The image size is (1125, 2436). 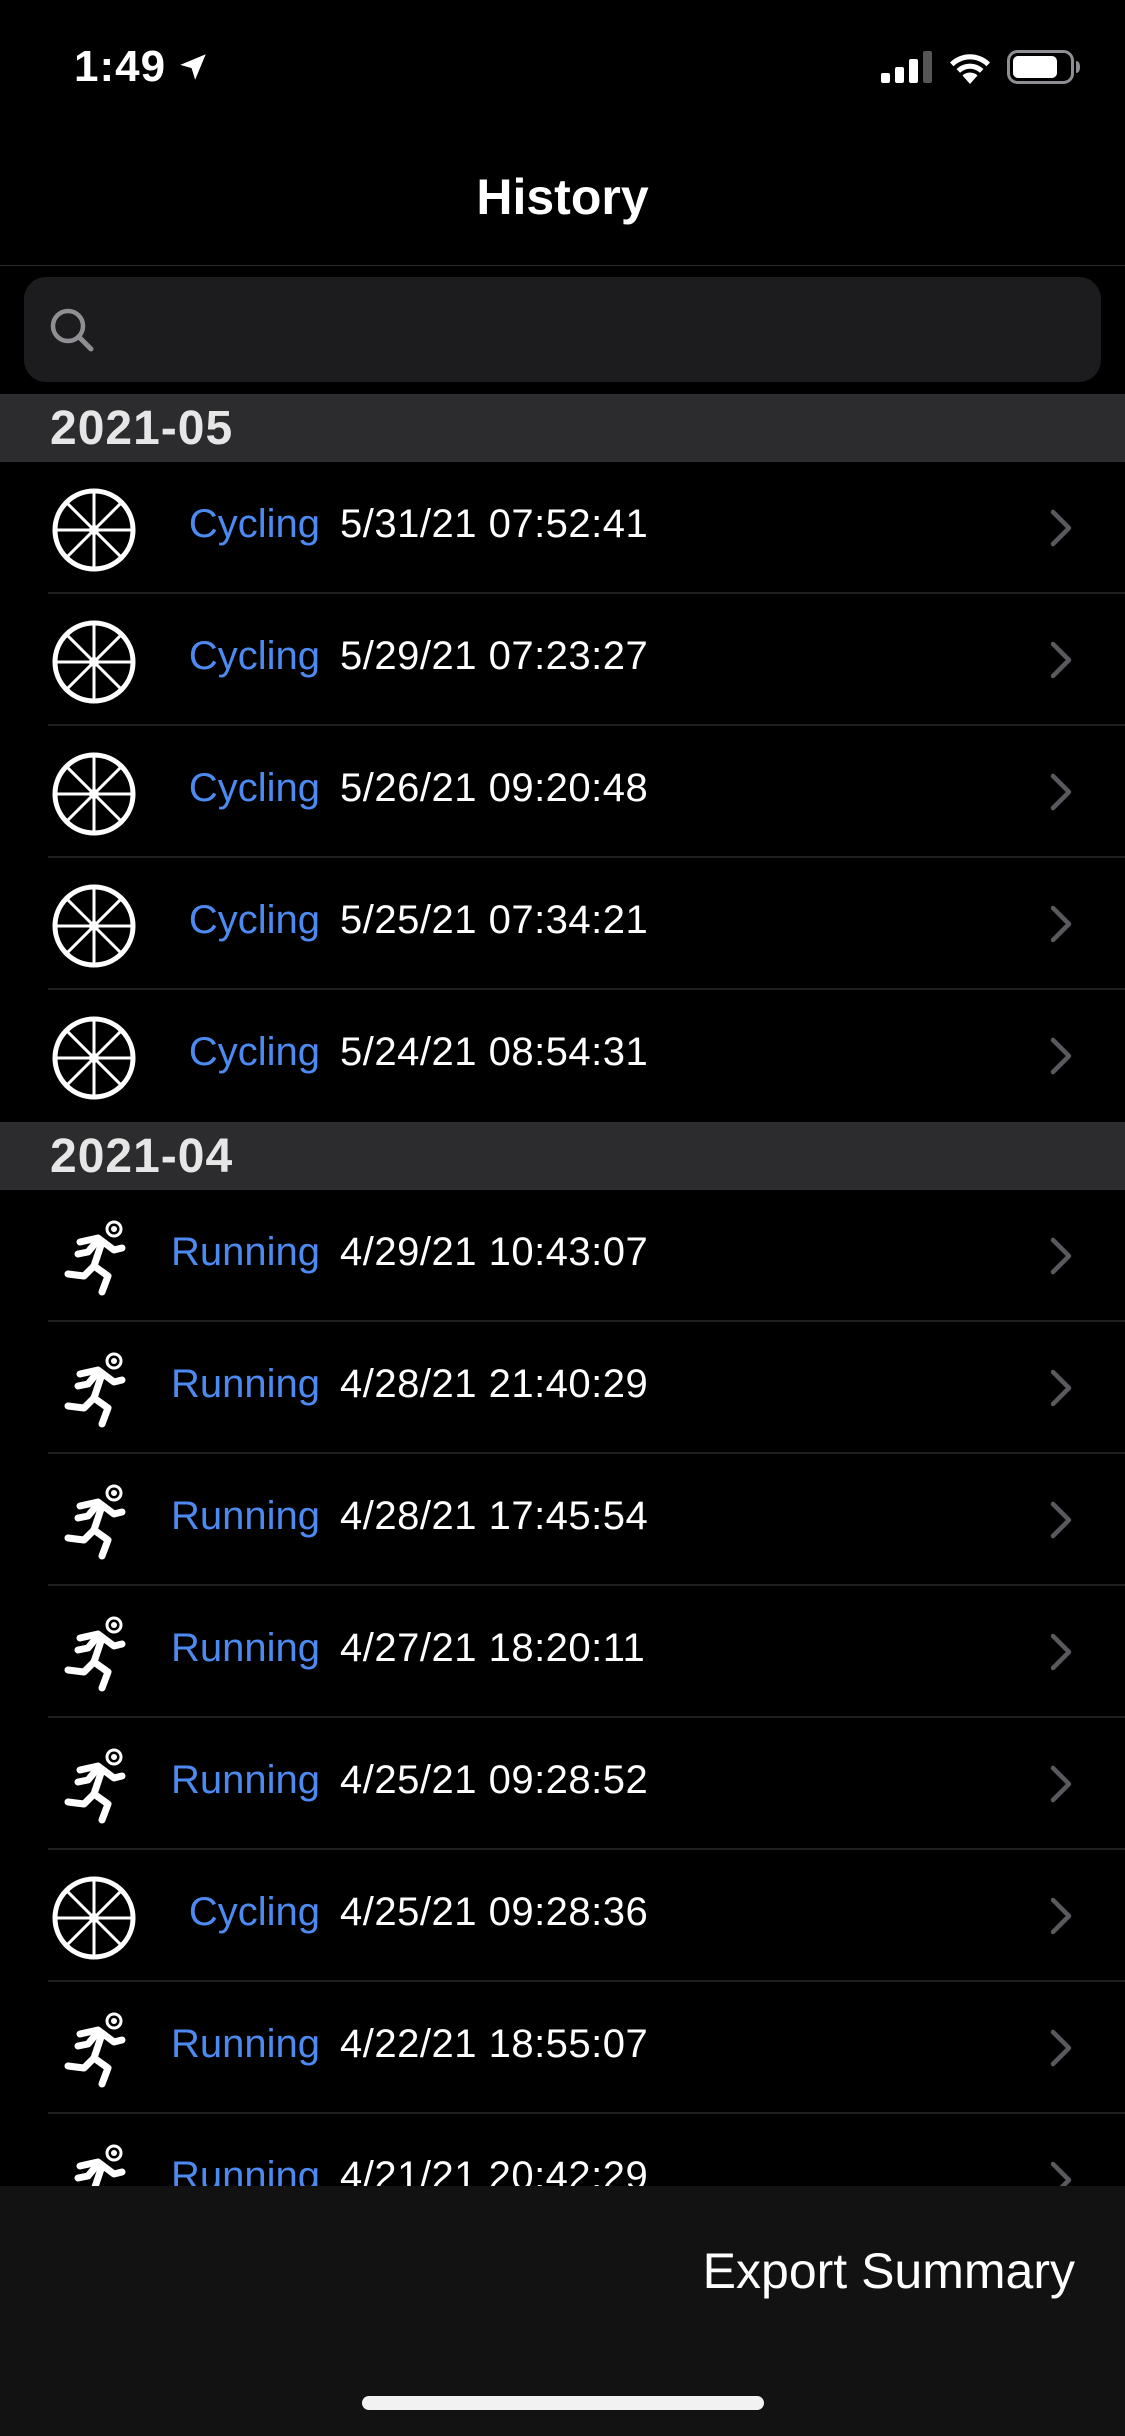 What do you see at coordinates (494, 524) in the screenshot?
I see `activity-datetime: 5/31/21 07:52:41` at bounding box center [494, 524].